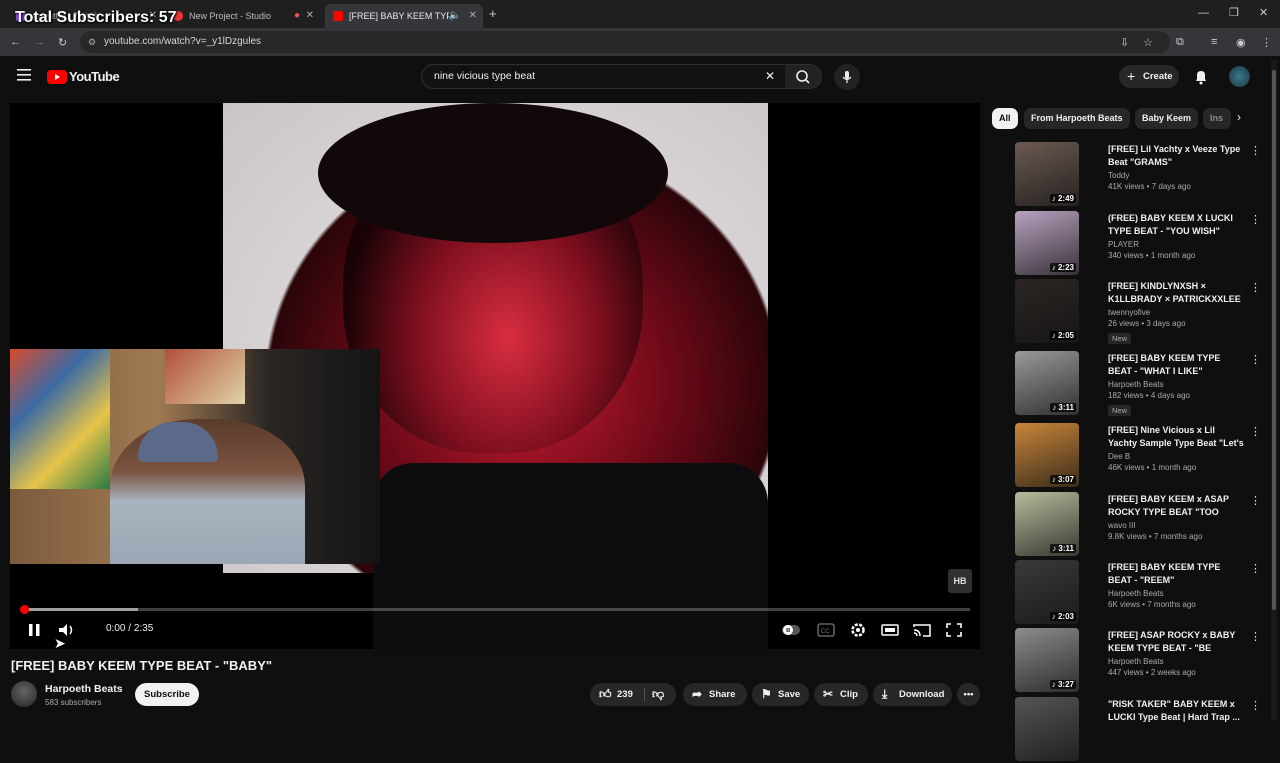  Describe the element at coordinates (496, 609) in the screenshot. I see `progress-bar` at that location.